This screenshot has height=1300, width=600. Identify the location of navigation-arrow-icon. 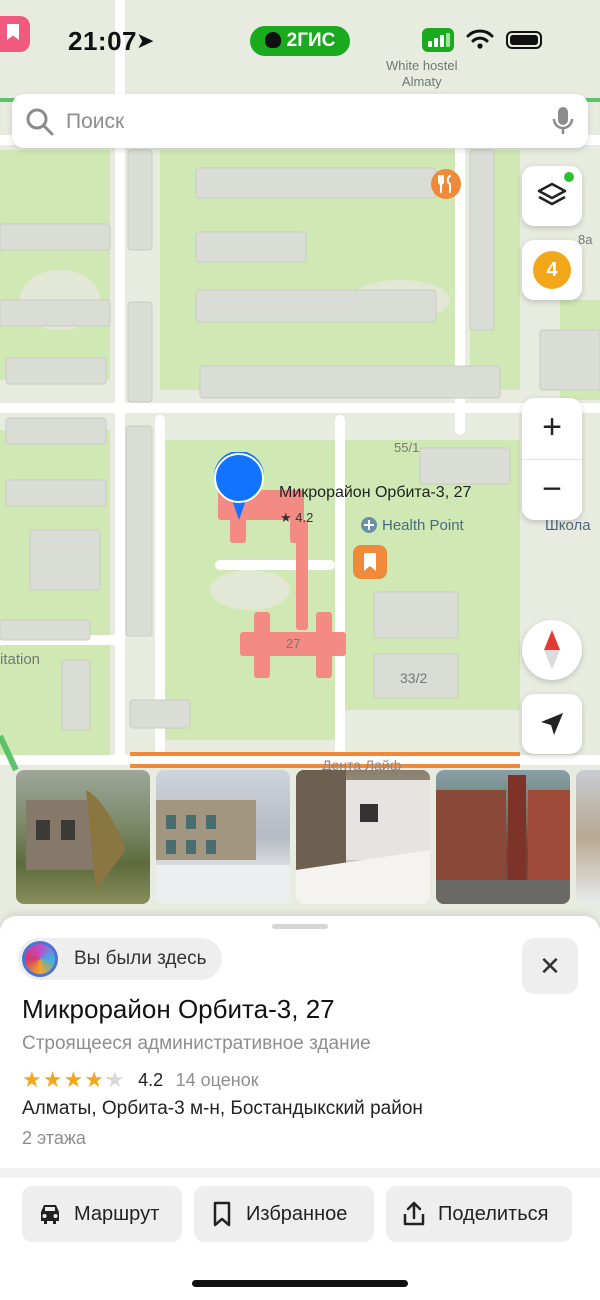
(552, 724).